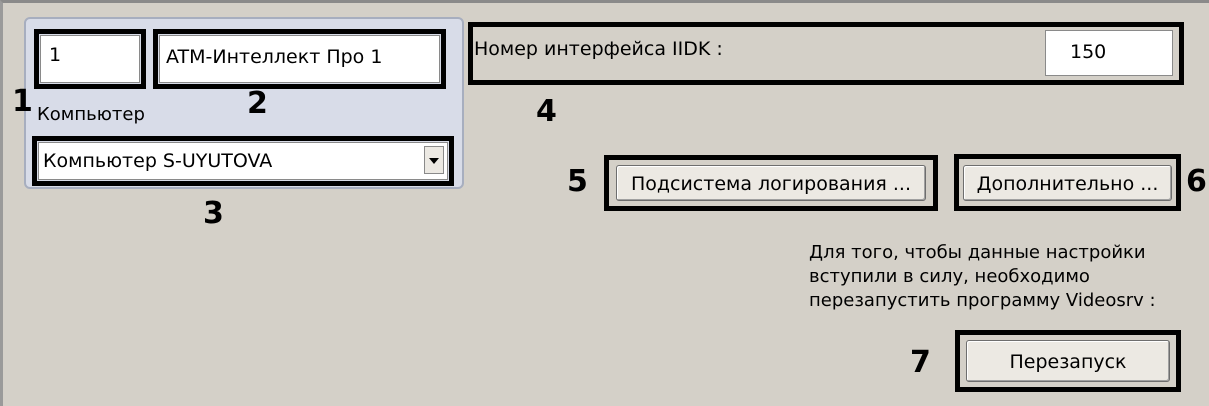 The width and height of the screenshot is (1209, 406). I want to click on iidk-number-field: 150, so click(1109, 53).